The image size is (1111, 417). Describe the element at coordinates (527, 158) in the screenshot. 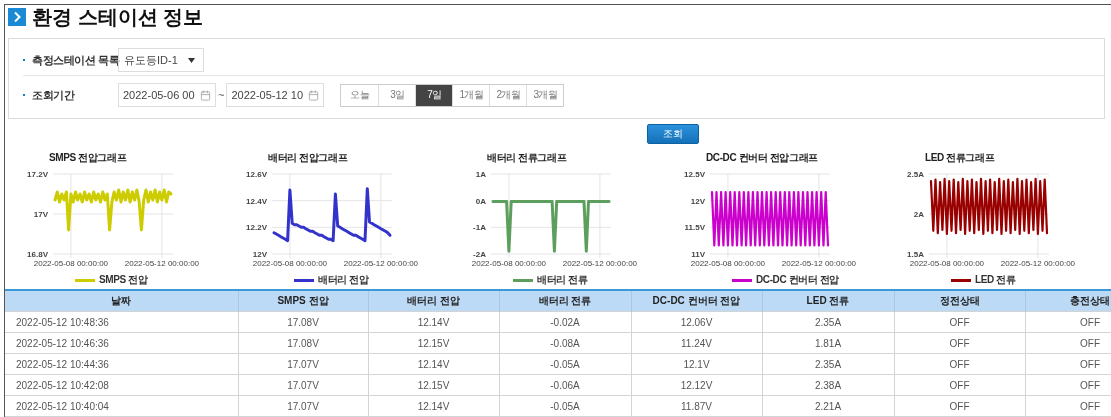

I see `chart-title: 배터리 전류그래프` at that location.